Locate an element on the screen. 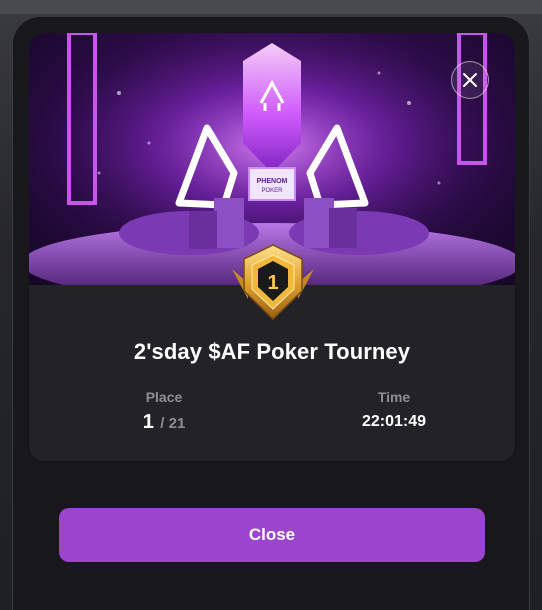 This screenshot has height=610, width=542. time-label: Time is located at coordinates (394, 397).